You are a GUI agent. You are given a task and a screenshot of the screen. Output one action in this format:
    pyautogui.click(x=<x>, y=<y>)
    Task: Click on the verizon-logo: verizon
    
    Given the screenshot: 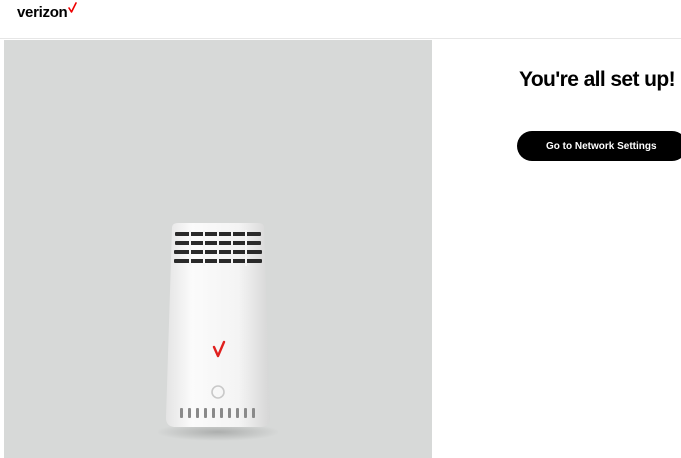 What is the action you would take?
    pyautogui.click(x=47, y=12)
    